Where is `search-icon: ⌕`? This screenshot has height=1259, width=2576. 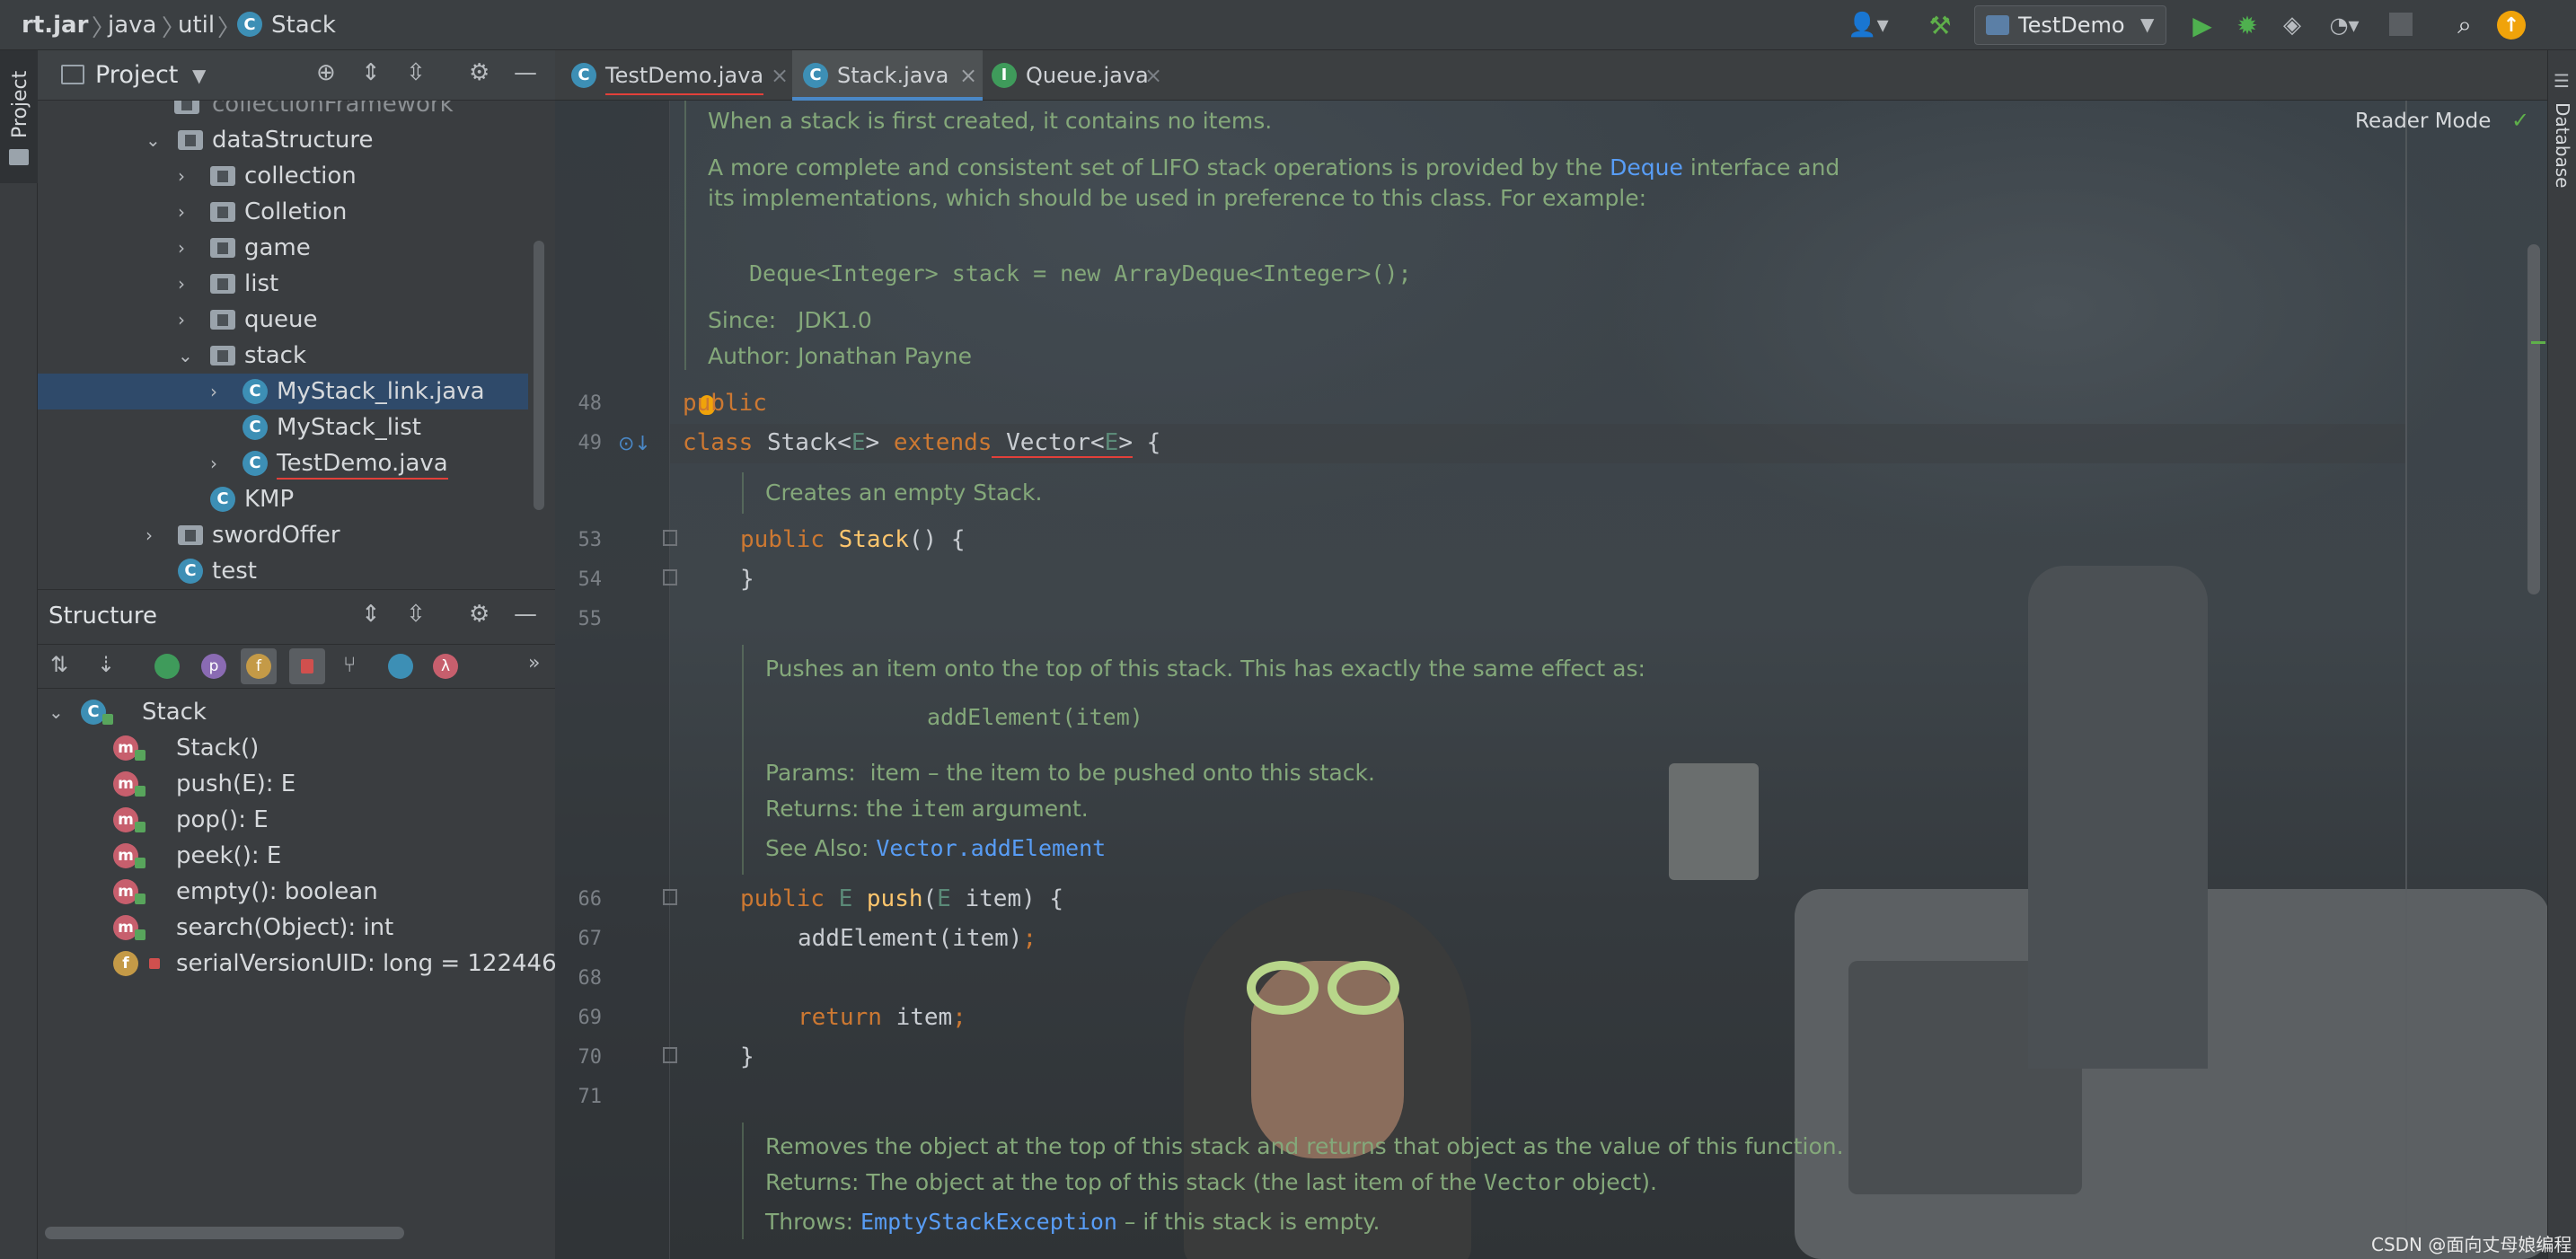
search-icon: ⌕ is located at coordinates (2464, 25).